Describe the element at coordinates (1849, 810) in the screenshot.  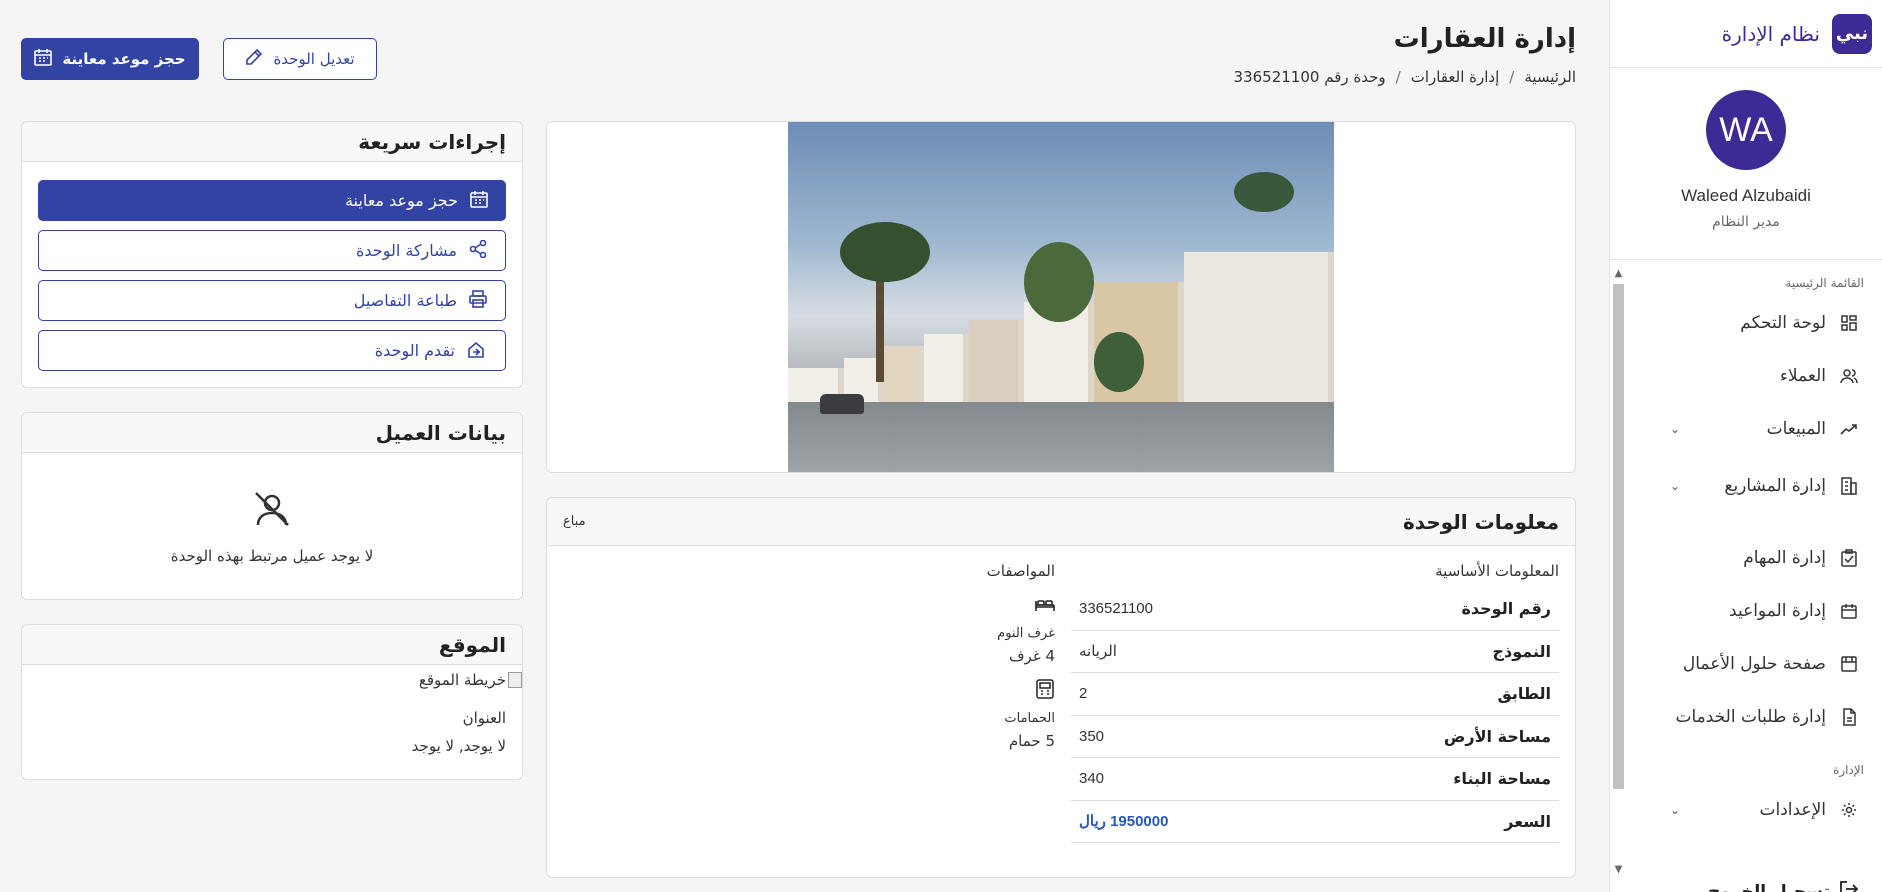
I see `gear-icon` at that location.